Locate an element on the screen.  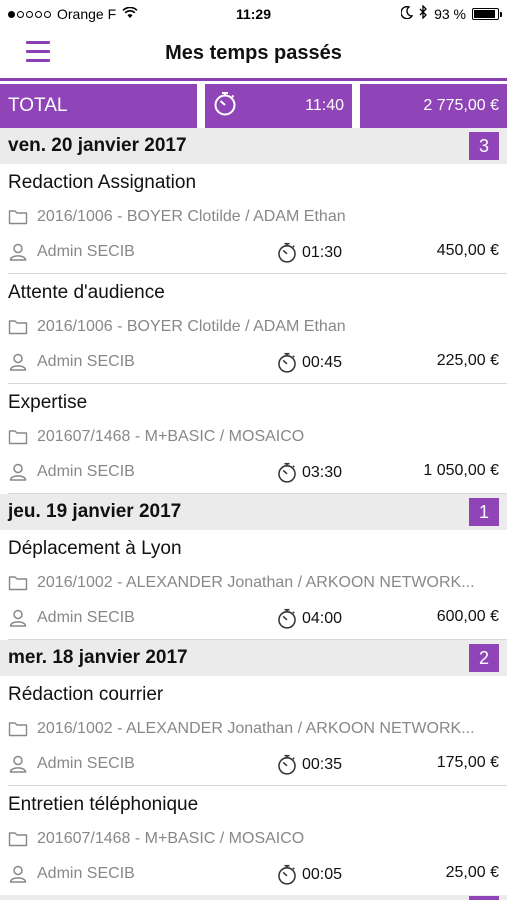
entry-duration: 00:35 is located at coordinates (309, 765).